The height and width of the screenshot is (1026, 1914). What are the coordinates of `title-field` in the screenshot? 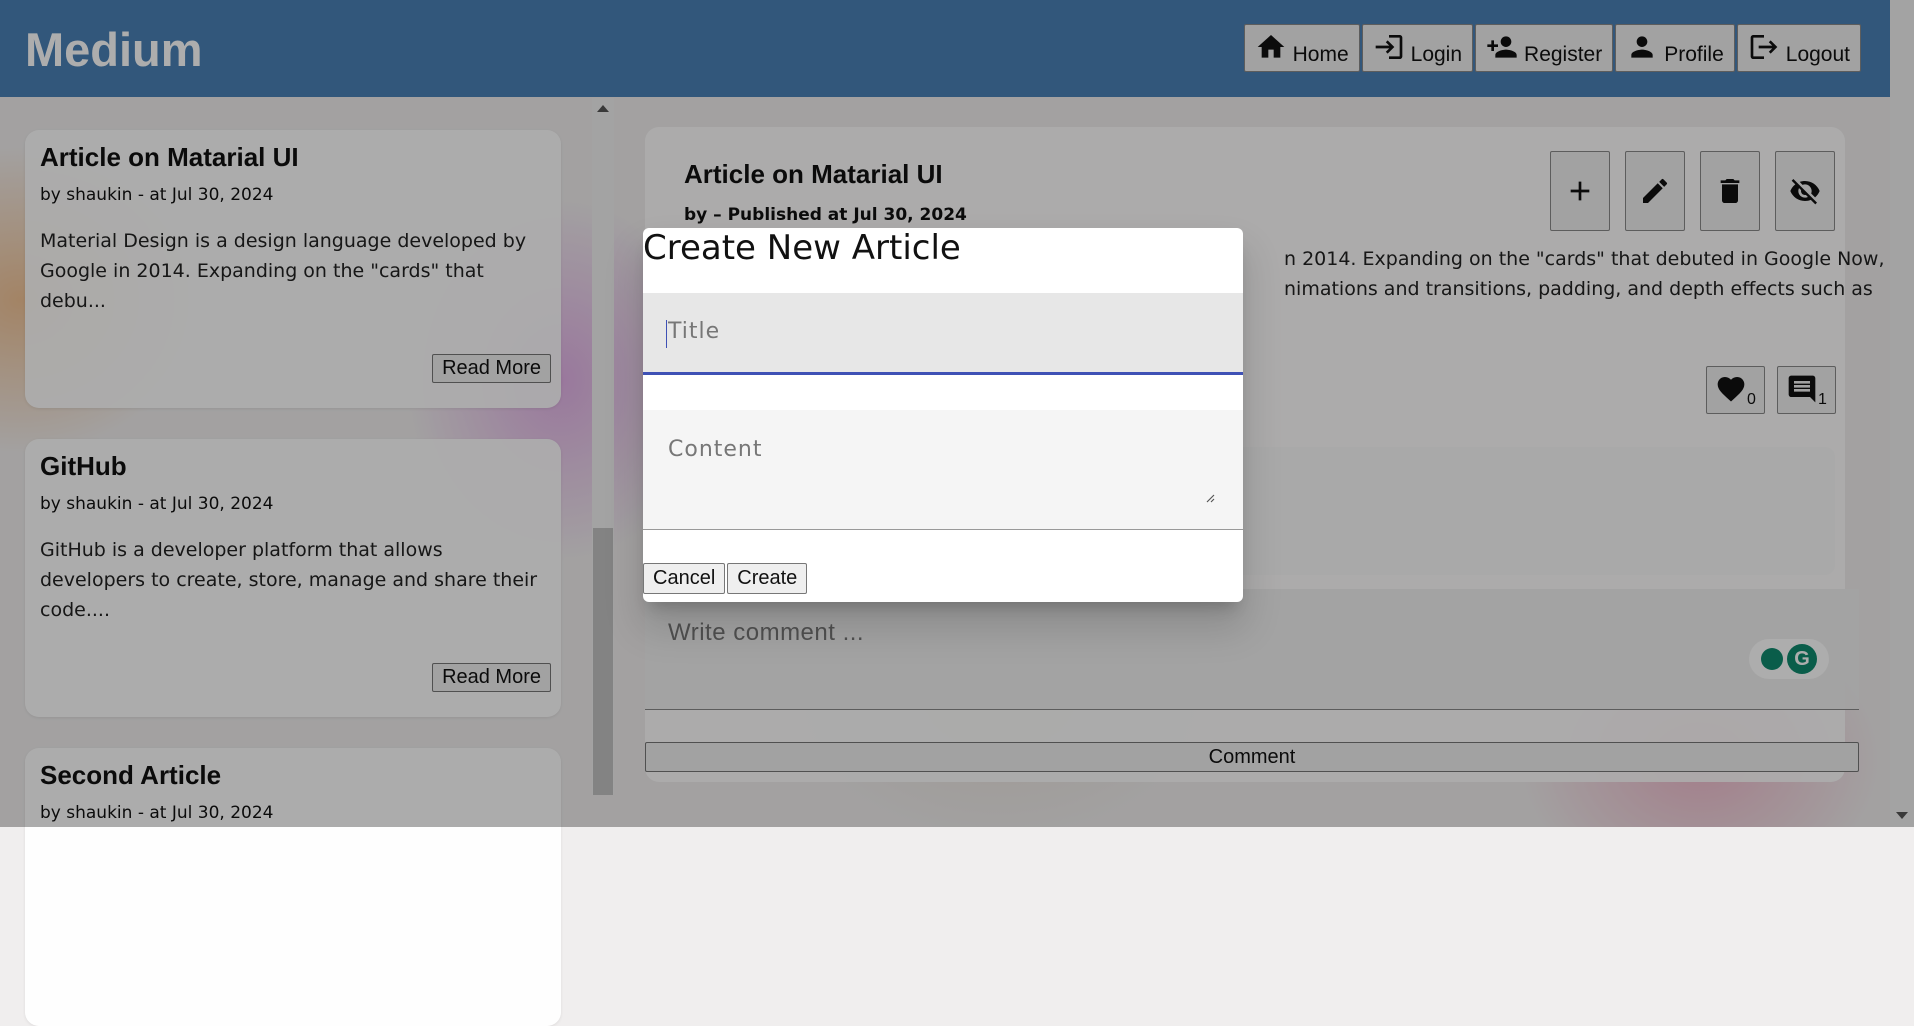 It's located at (943, 334).